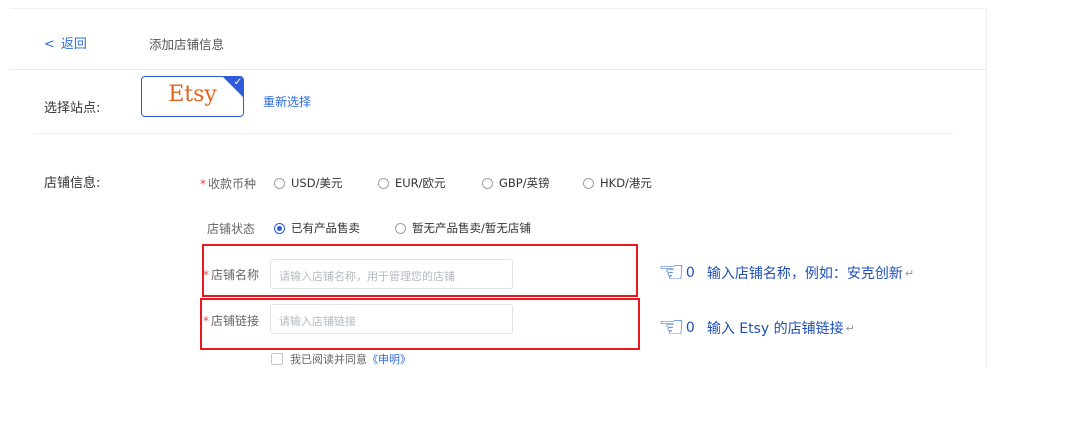 This screenshot has height=444, width=1080. I want to click on required-mark: *, so click(203, 184).